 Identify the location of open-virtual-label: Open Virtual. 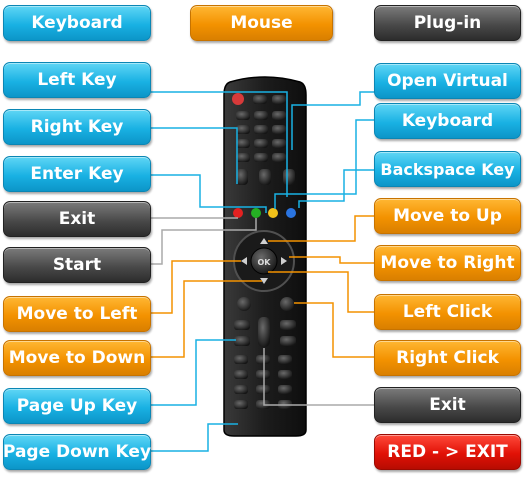
(447, 81).